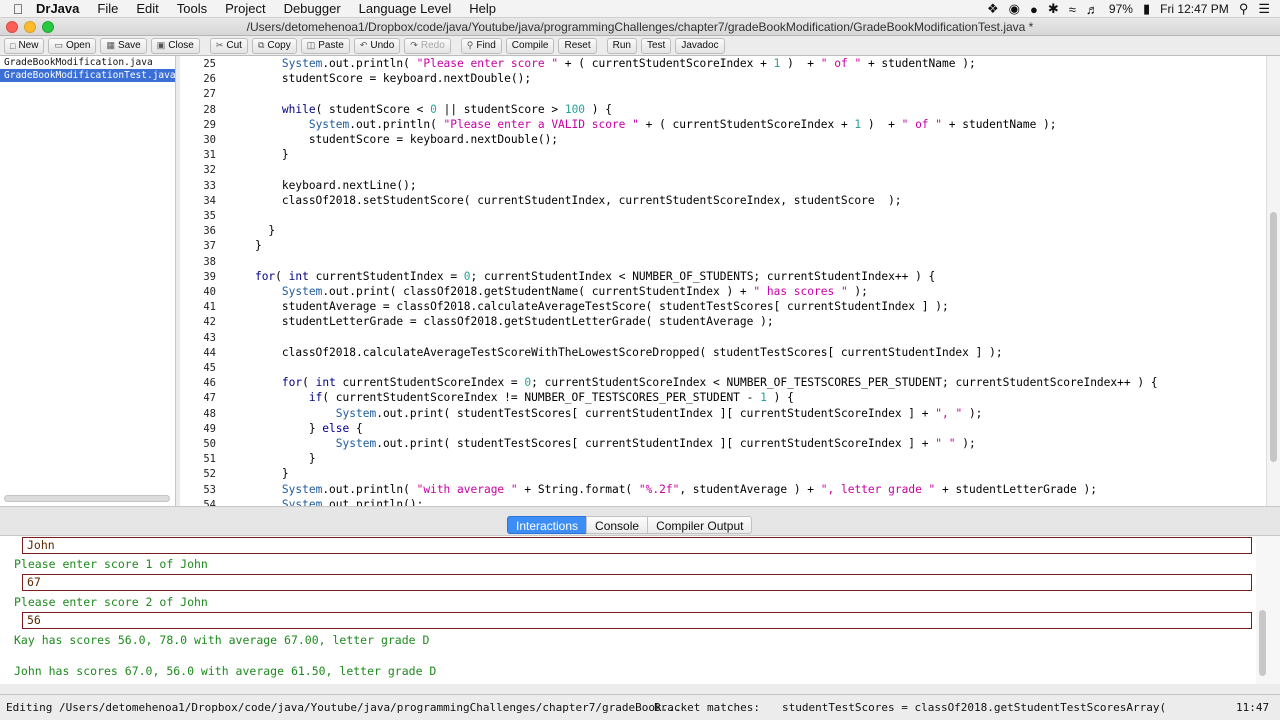 The width and height of the screenshot is (1280, 720). What do you see at coordinates (48, 27) in the screenshot?
I see `zoom-window-icon` at bounding box center [48, 27].